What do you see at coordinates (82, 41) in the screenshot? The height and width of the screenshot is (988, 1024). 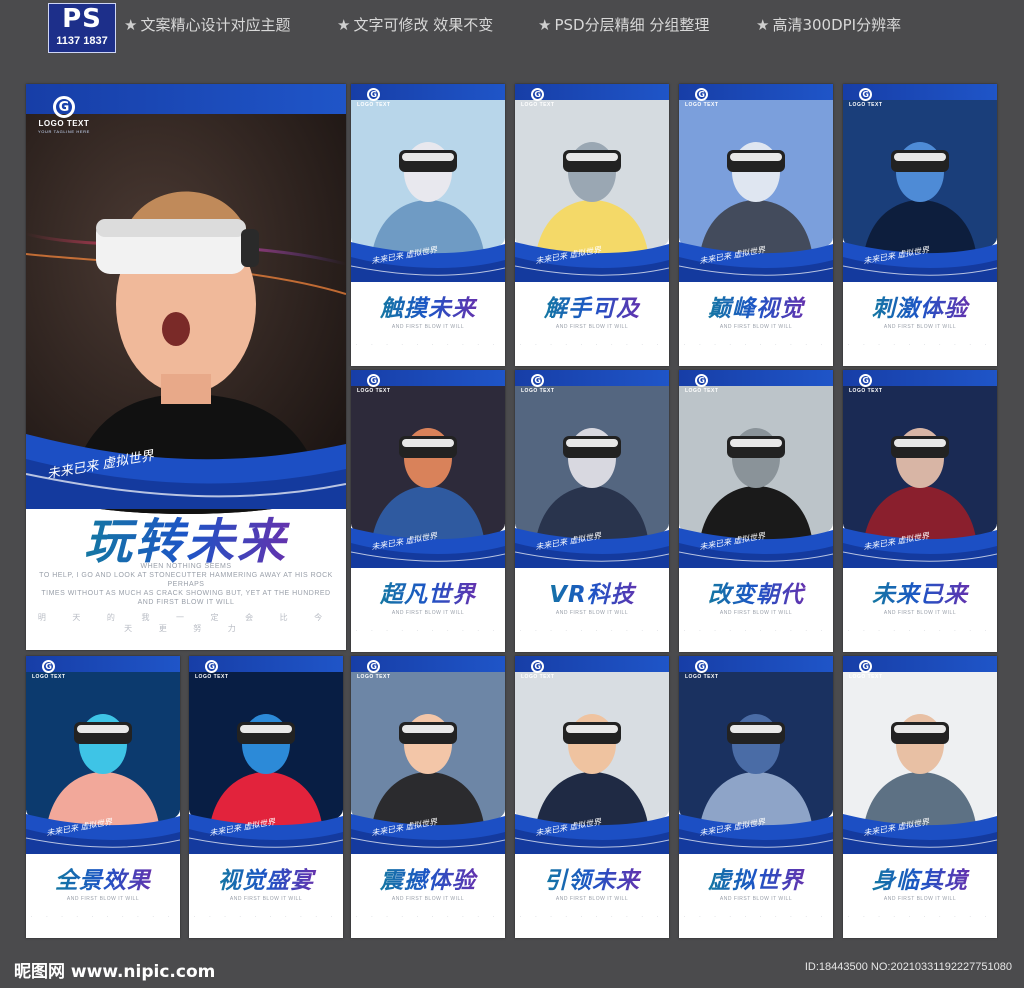 I see `ps-number: 1137 1837` at bounding box center [82, 41].